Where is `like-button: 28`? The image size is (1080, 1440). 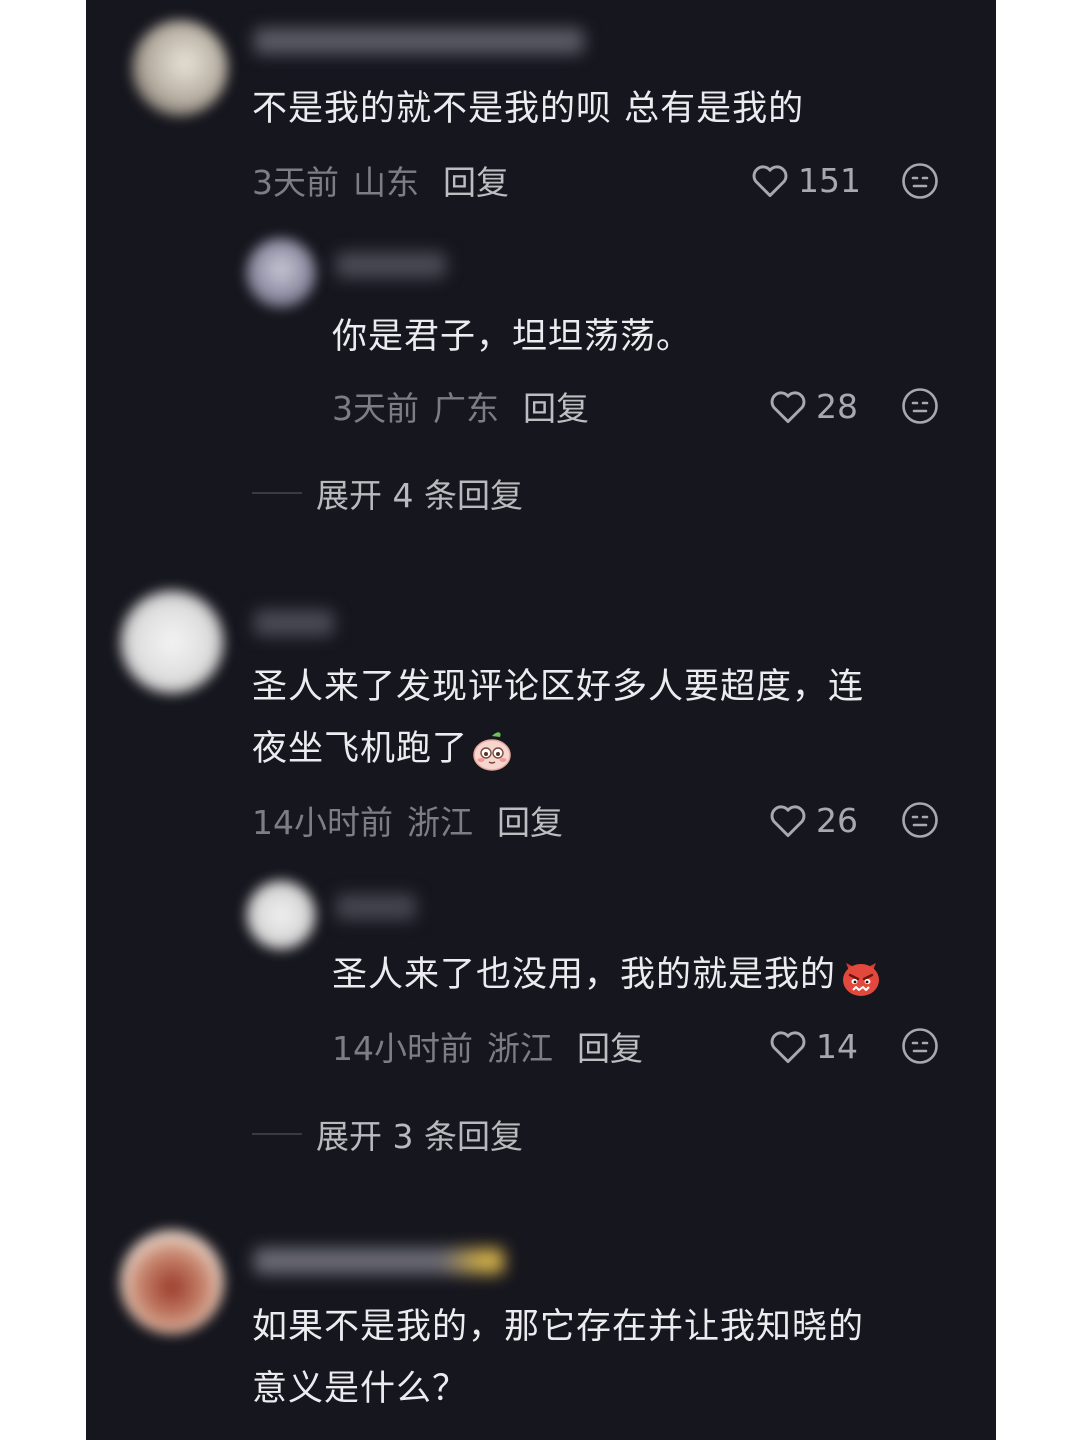
like-button: 28 is located at coordinates (813, 406).